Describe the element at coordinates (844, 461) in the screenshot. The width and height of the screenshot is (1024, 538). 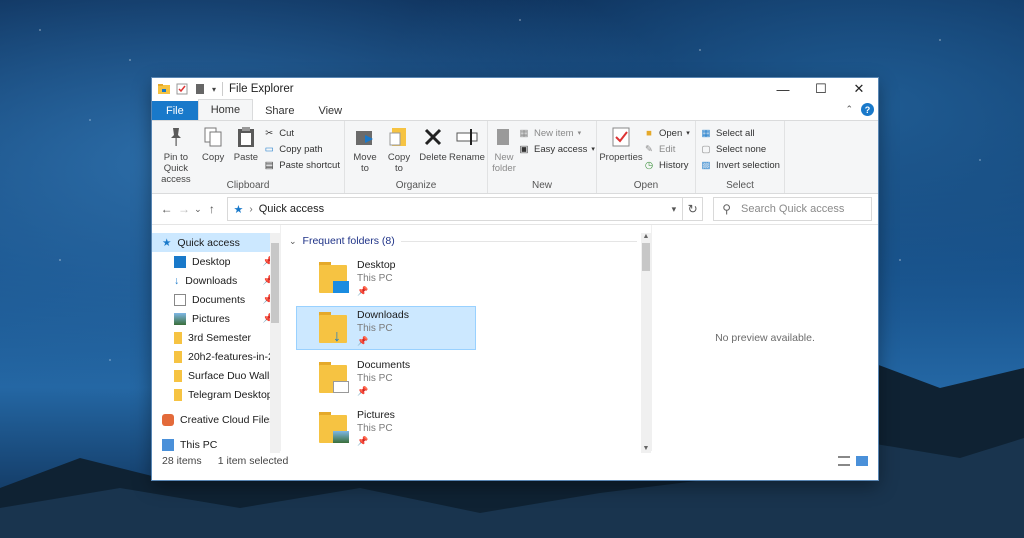
I see `details-view-icon` at that location.